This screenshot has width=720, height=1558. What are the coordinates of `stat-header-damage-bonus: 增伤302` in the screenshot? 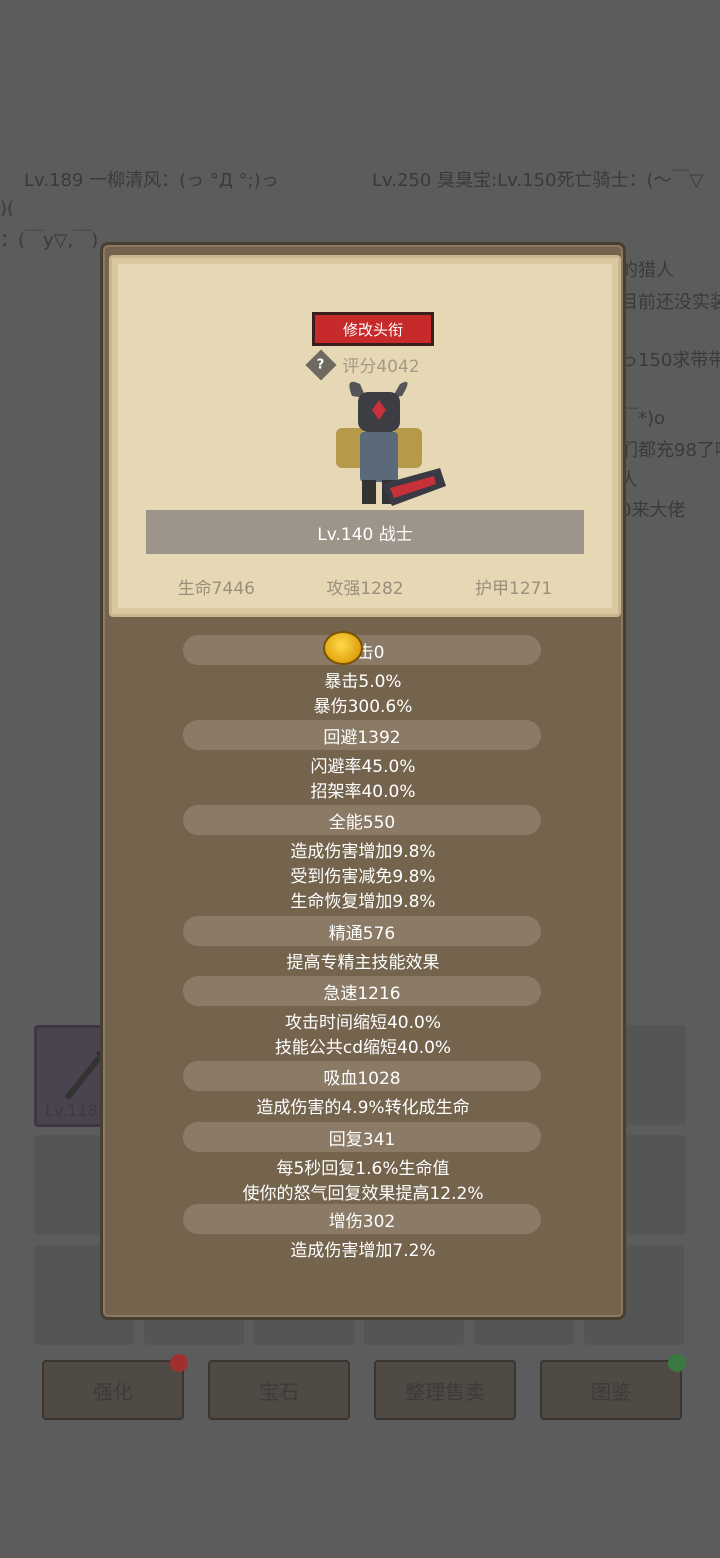 It's located at (362, 1219).